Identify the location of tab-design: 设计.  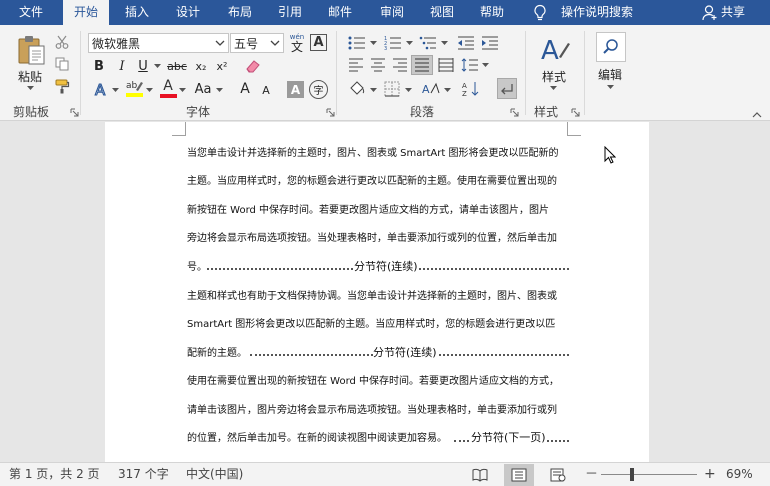
(188, 12).